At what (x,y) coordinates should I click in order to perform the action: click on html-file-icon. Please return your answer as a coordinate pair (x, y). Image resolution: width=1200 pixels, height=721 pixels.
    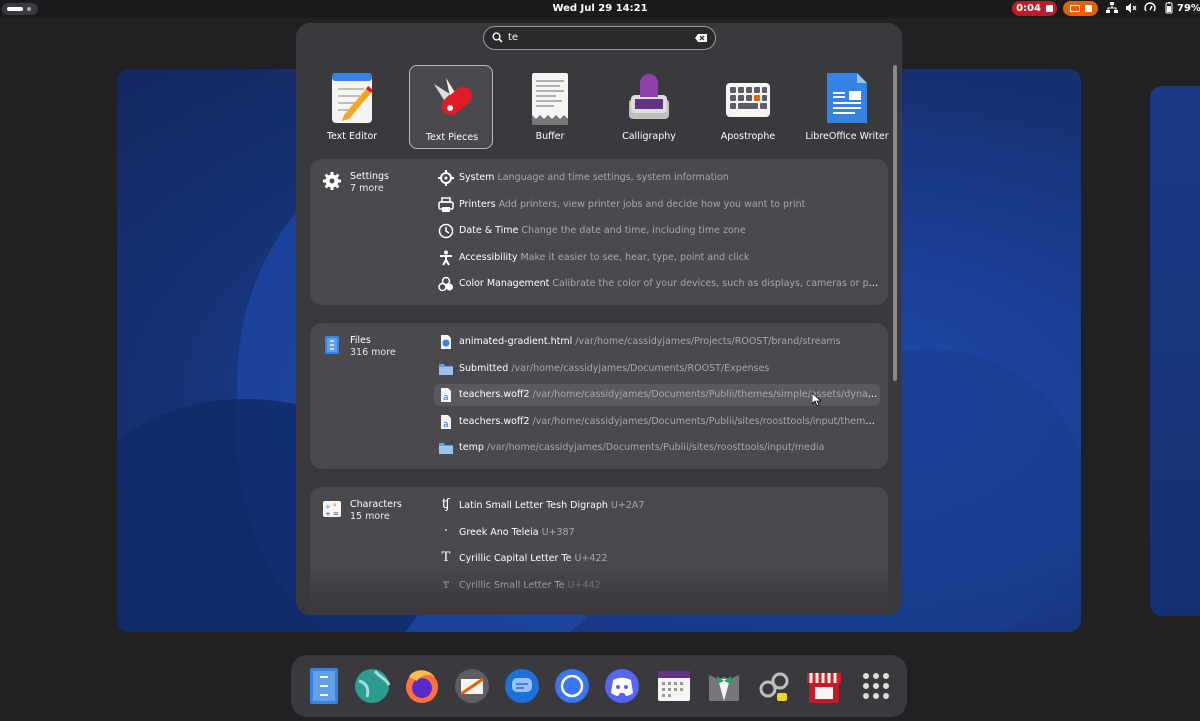
    Looking at the image, I should click on (446, 342).